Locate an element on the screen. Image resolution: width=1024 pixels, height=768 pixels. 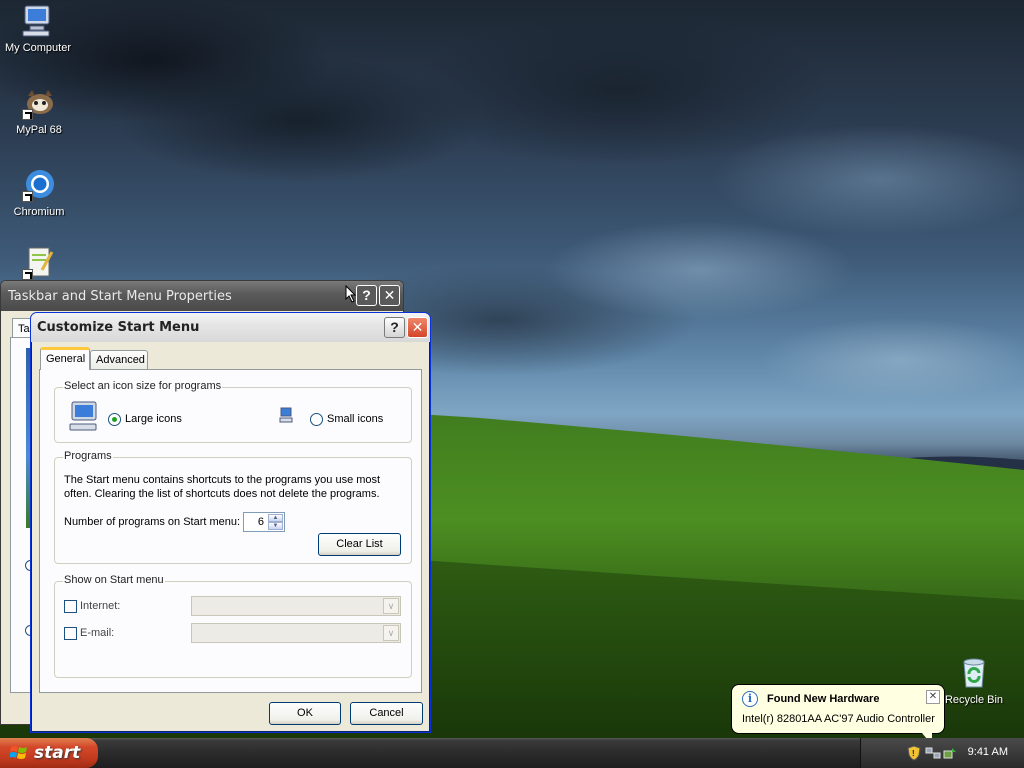
email-dropdown: ∨ is located at coordinates (296, 633).